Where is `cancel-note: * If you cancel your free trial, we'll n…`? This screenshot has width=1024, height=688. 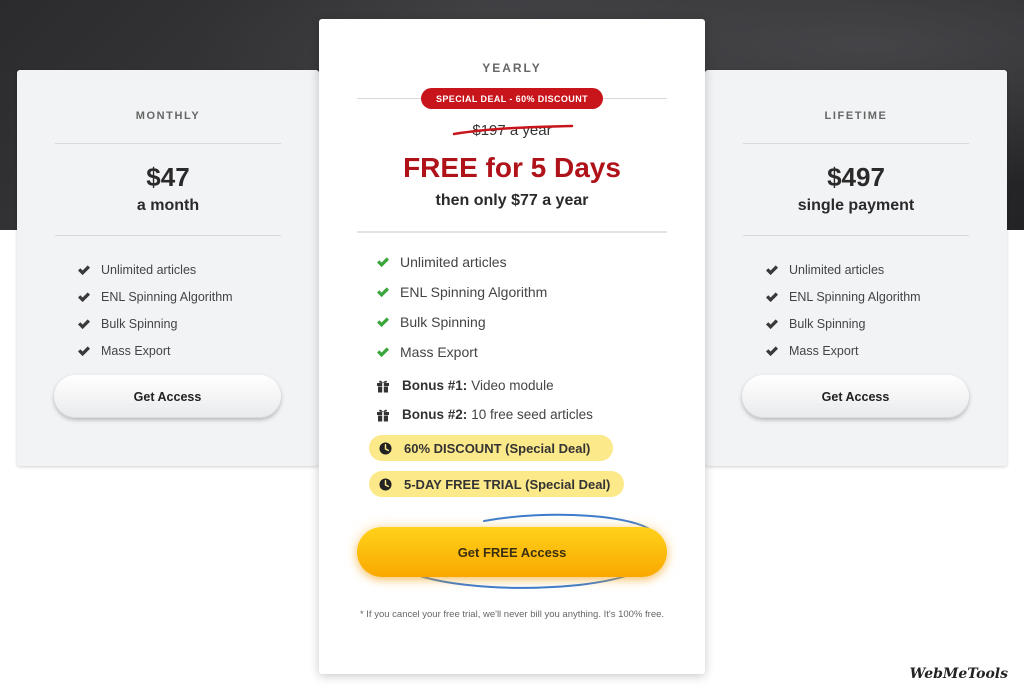 cancel-note: * If you cancel your free trial, we'll n… is located at coordinates (512, 614).